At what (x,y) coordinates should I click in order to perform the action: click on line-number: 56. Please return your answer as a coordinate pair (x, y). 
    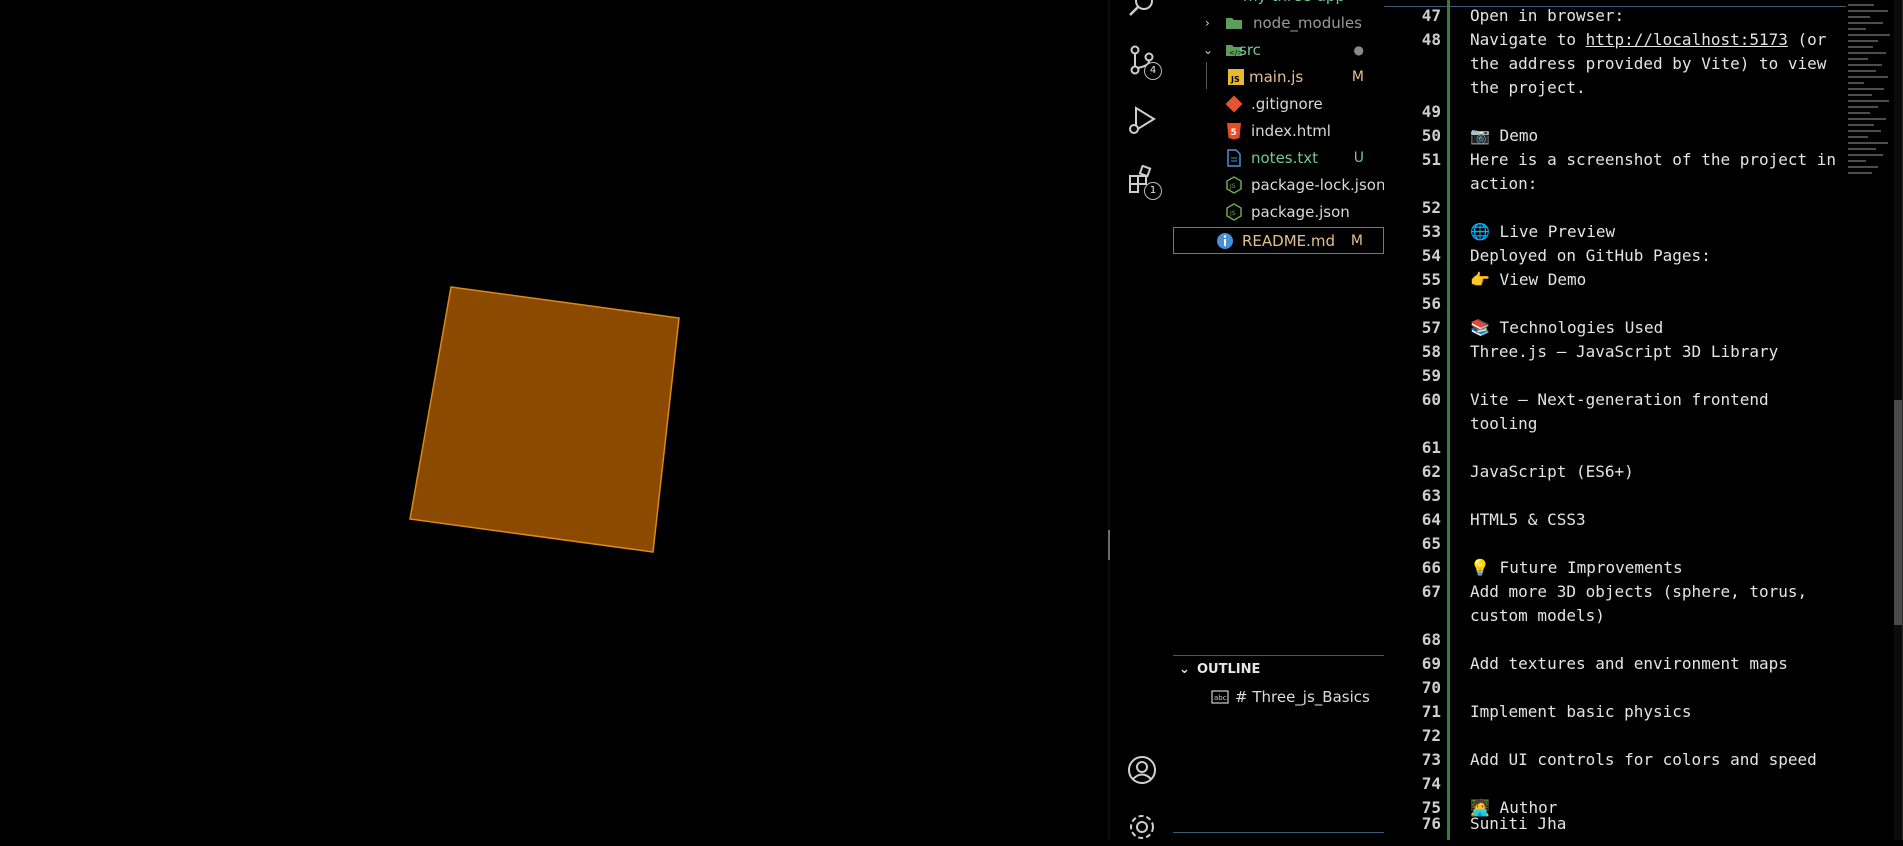
    Looking at the image, I should click on (1431, 303).